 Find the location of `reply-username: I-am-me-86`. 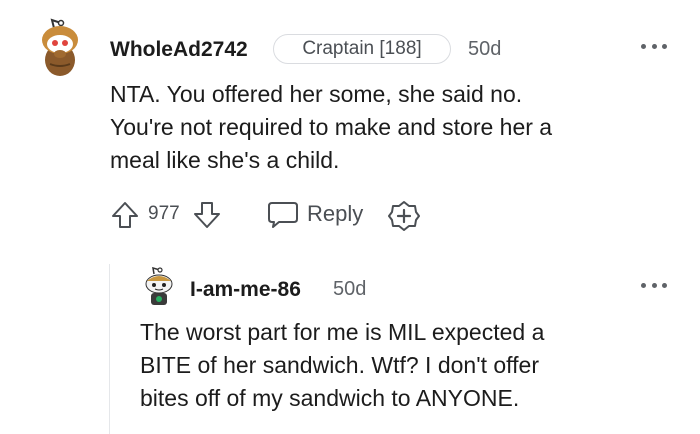

reply-username: I-am-me-86 is located at coordinates (245, 290).